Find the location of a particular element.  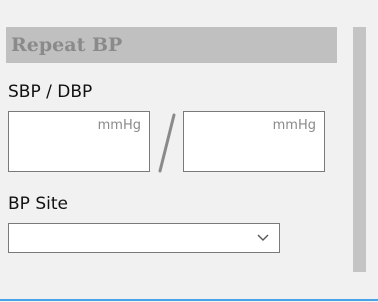

sbp-input: mmHg is located at coordinates (79, 141).